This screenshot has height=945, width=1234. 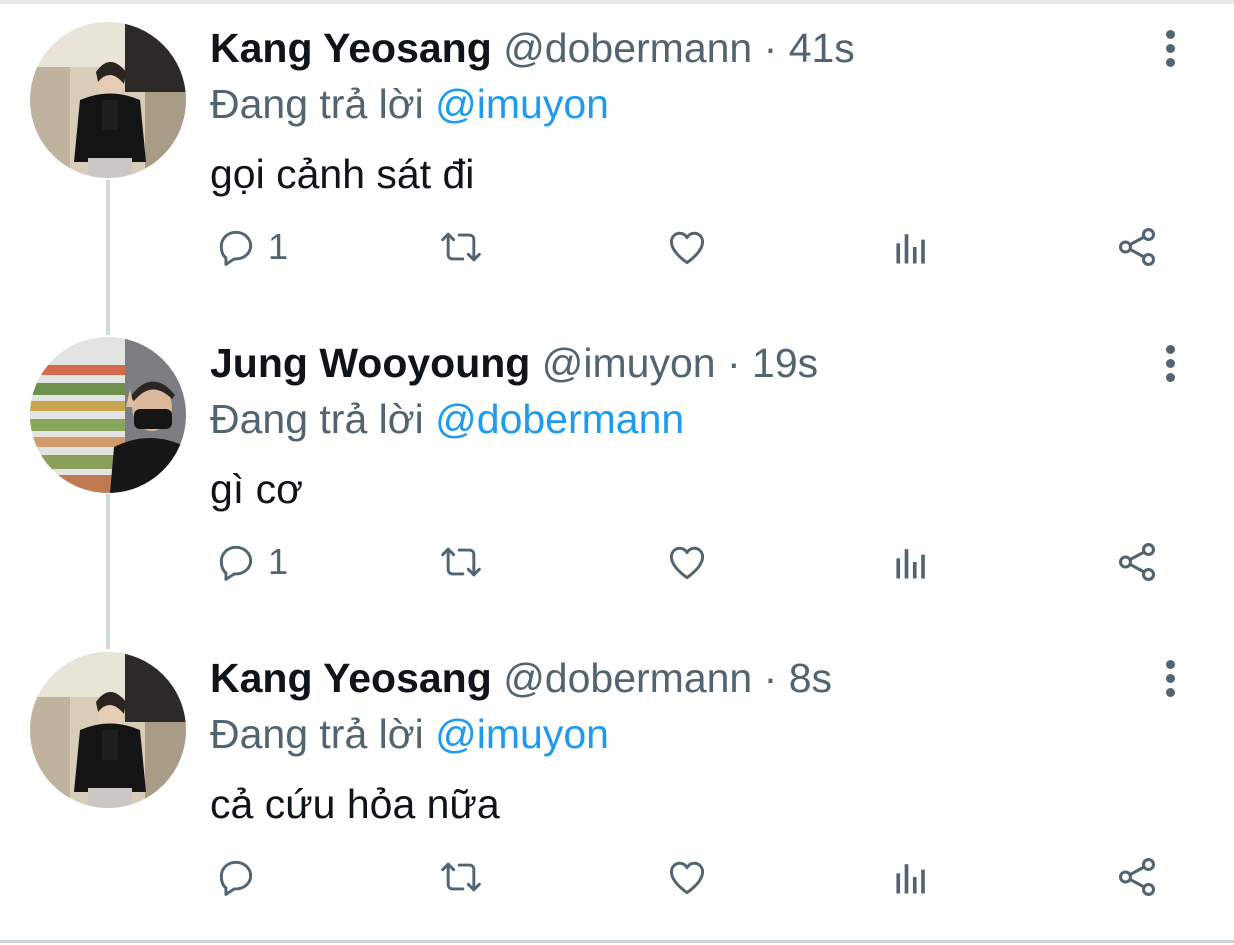 What do you see at coordinates (370, 363) in the screenshot?
I see `display-name: Jung Wooyoung` at bounding box center [370, 363].